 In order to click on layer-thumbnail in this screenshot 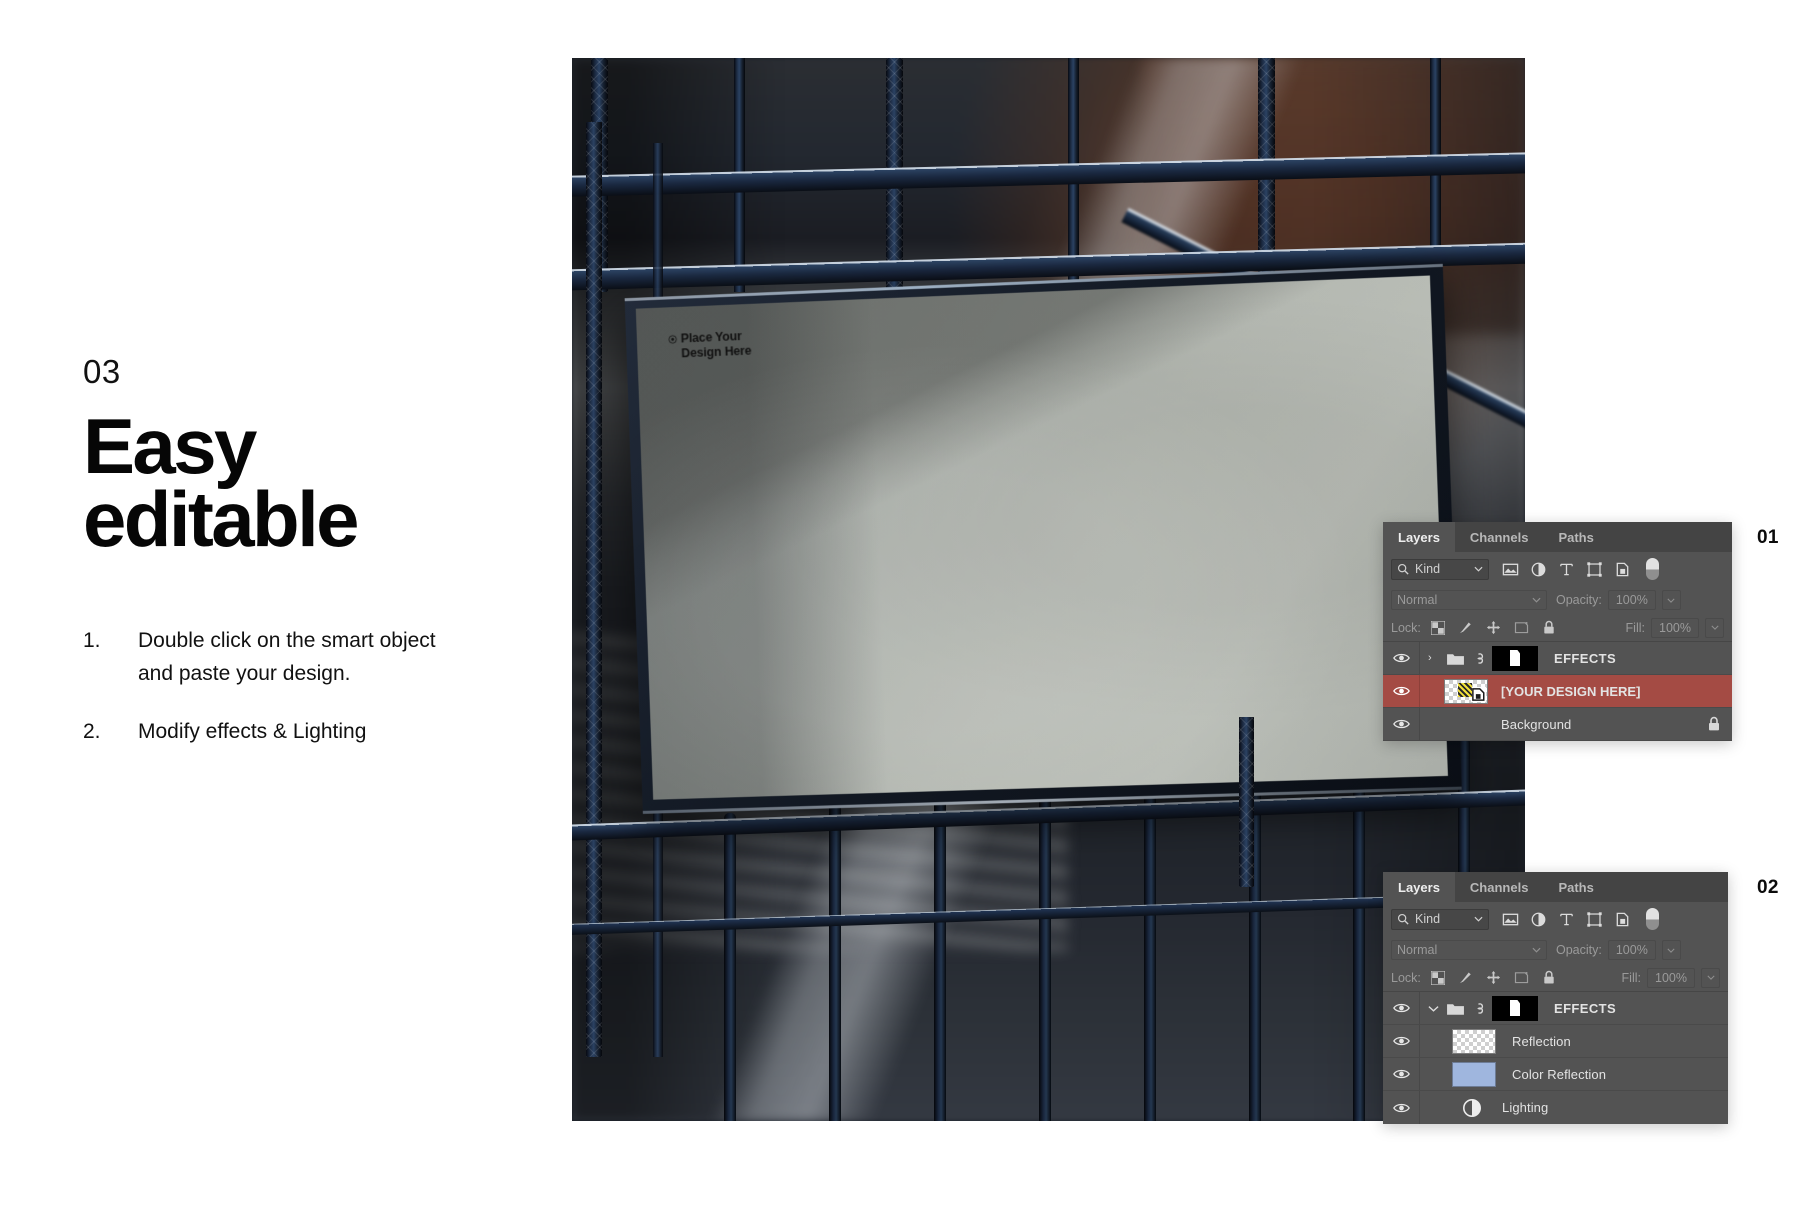, I will do `click(1474, 1041)`.